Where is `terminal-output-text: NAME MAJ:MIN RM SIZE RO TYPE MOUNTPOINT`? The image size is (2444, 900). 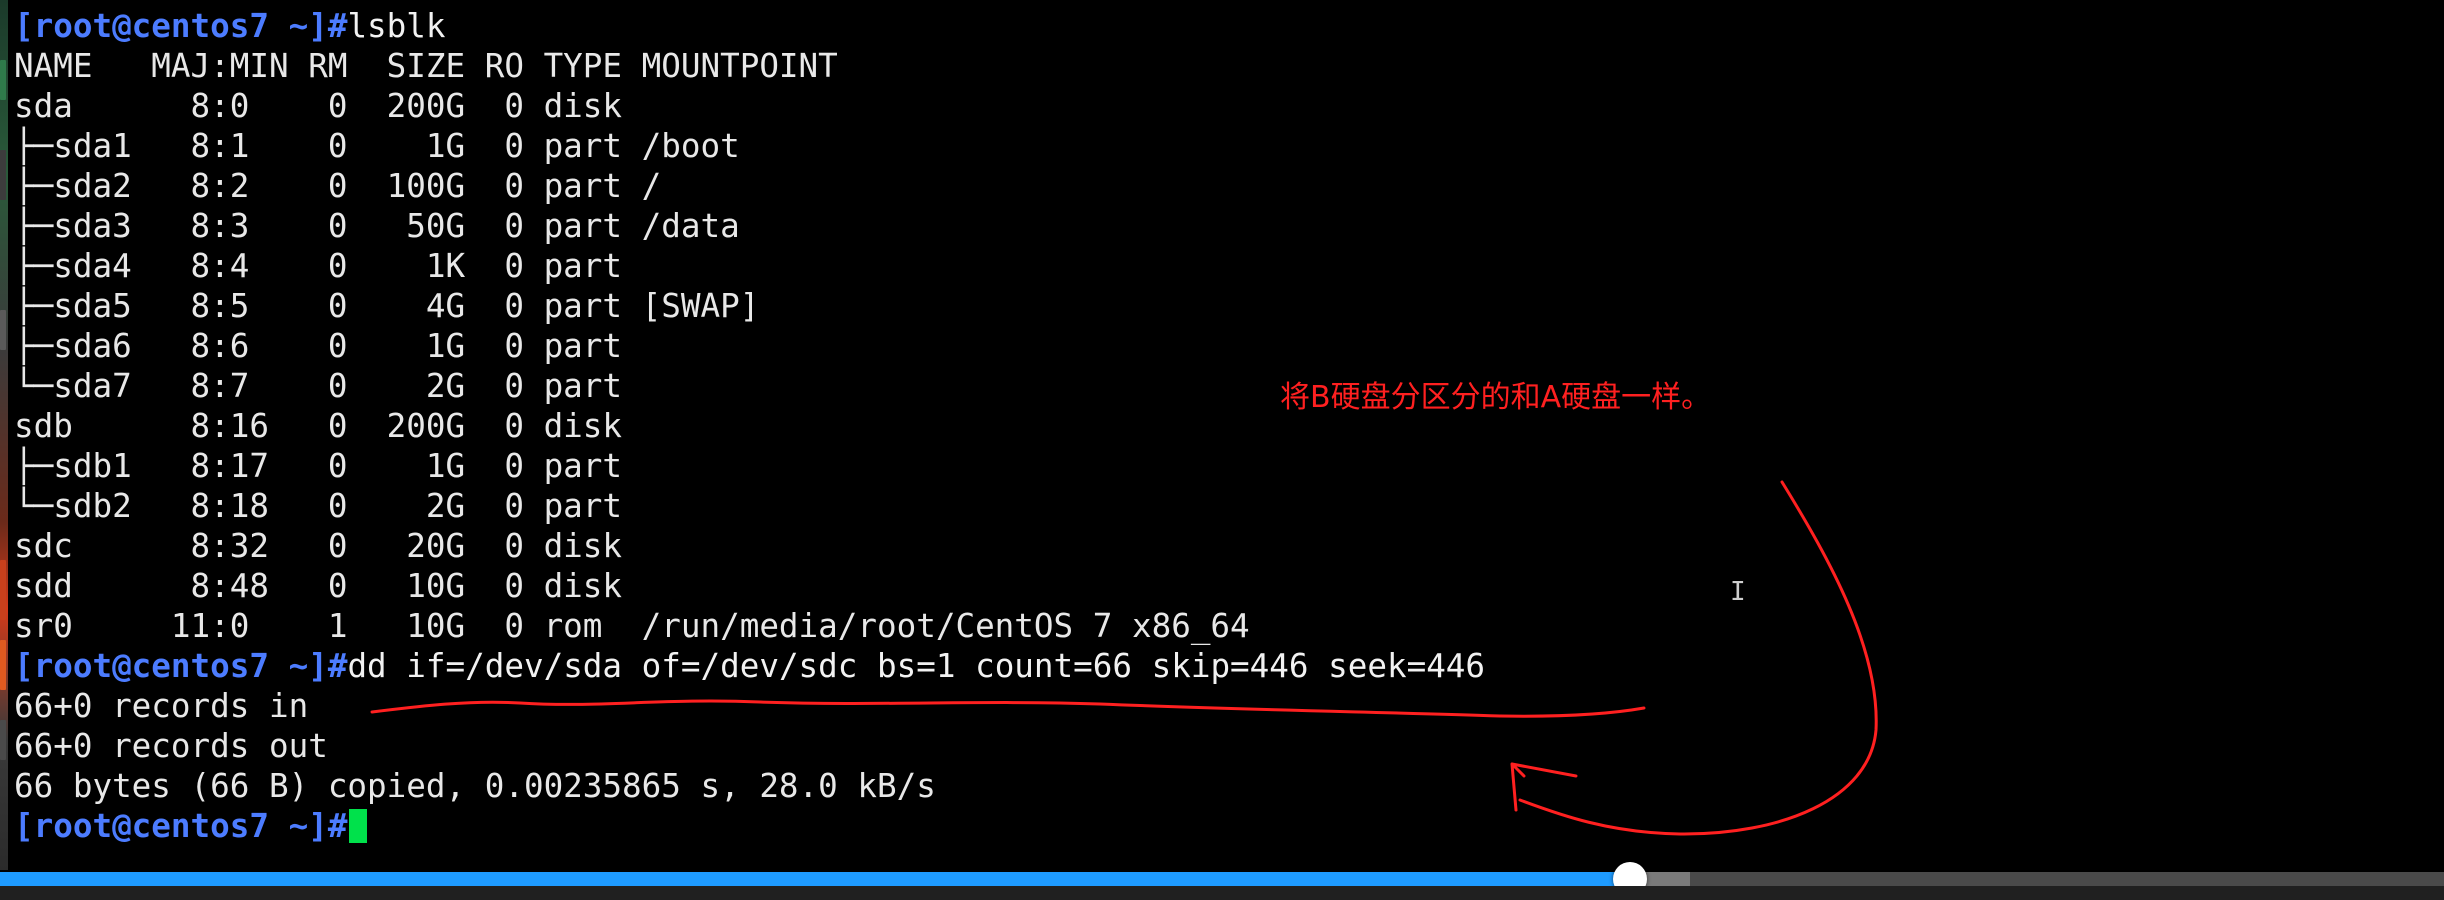 terminal-output-text: NAME MAJ:MIN RM SIZE RO TYPE MOUNTPOINT is located at coordinates (426, 66).